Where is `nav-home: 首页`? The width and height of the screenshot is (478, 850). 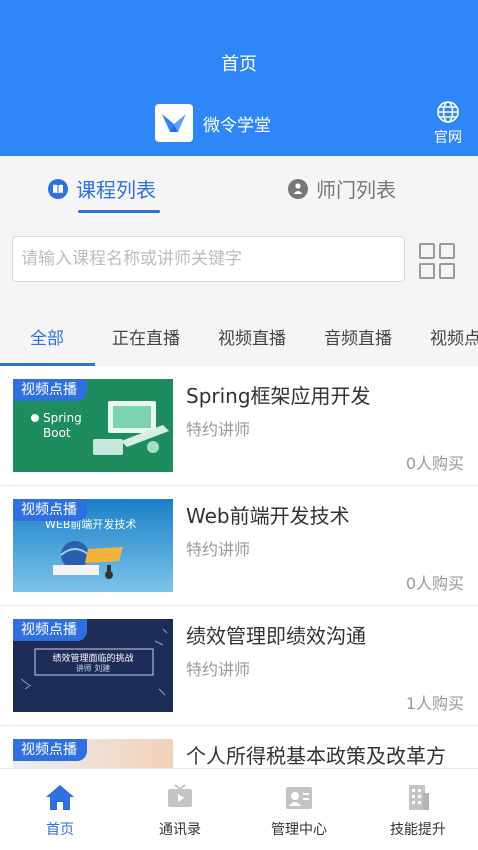 nav-home: 首页 is located at coordinates (60, 811).